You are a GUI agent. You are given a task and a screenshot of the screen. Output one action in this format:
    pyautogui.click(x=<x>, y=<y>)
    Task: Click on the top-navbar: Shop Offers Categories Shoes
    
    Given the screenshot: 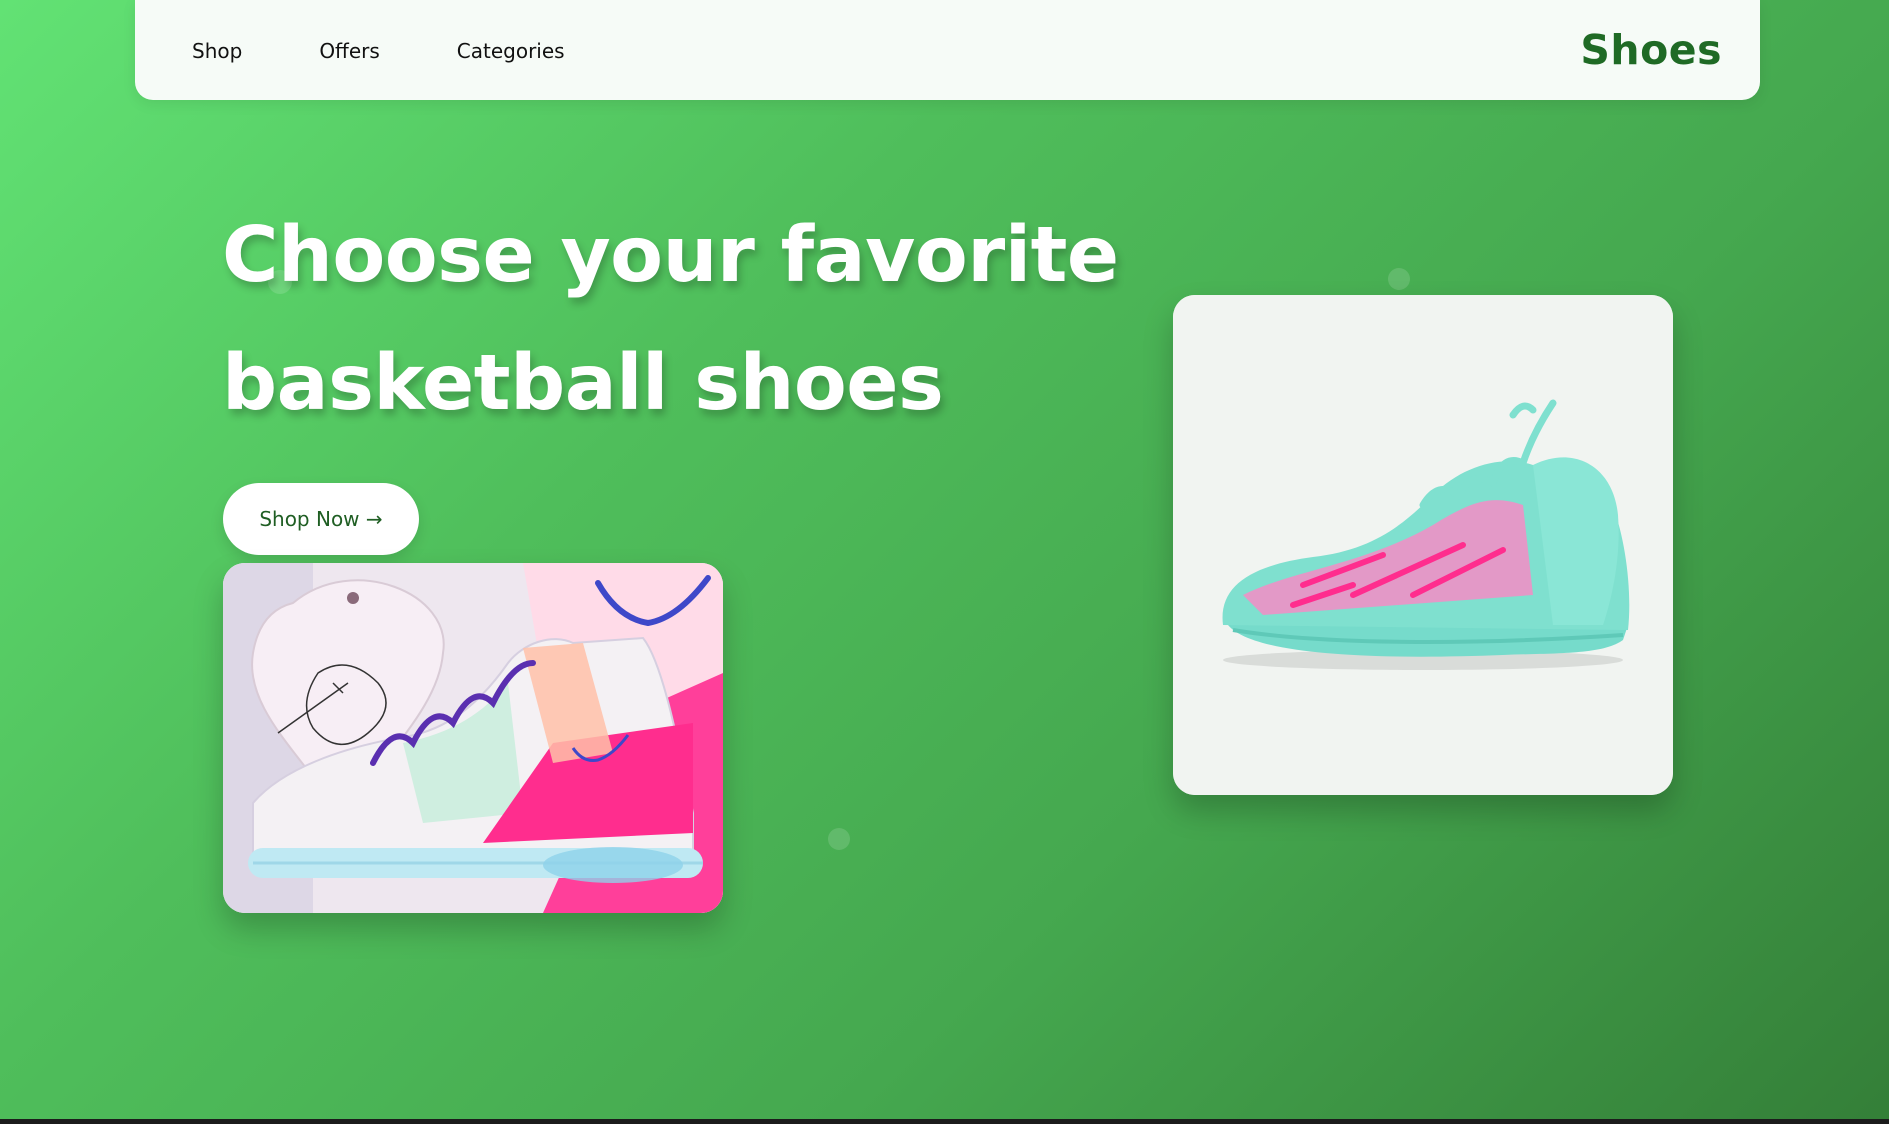 What is the action you would take?
    pyautogui.click(x=947, y=50)
    